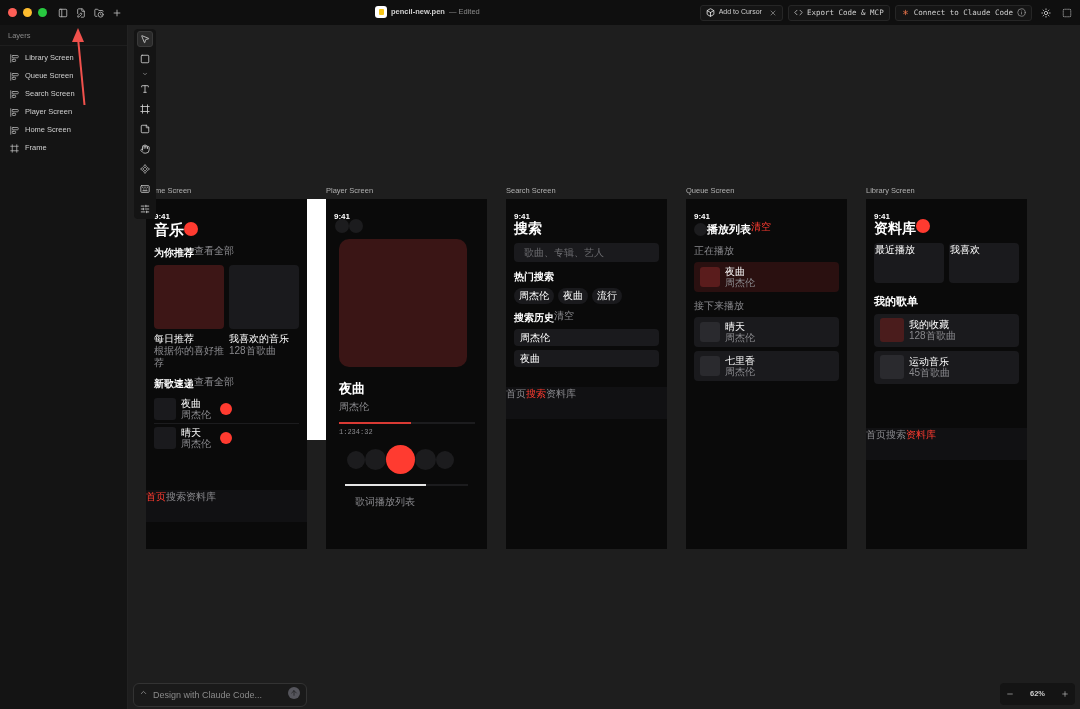 The image size is (1080, 709). Describe the element at coordinates (365, 502) in the screenshot. I see `tab-item: 歌词` at that location.